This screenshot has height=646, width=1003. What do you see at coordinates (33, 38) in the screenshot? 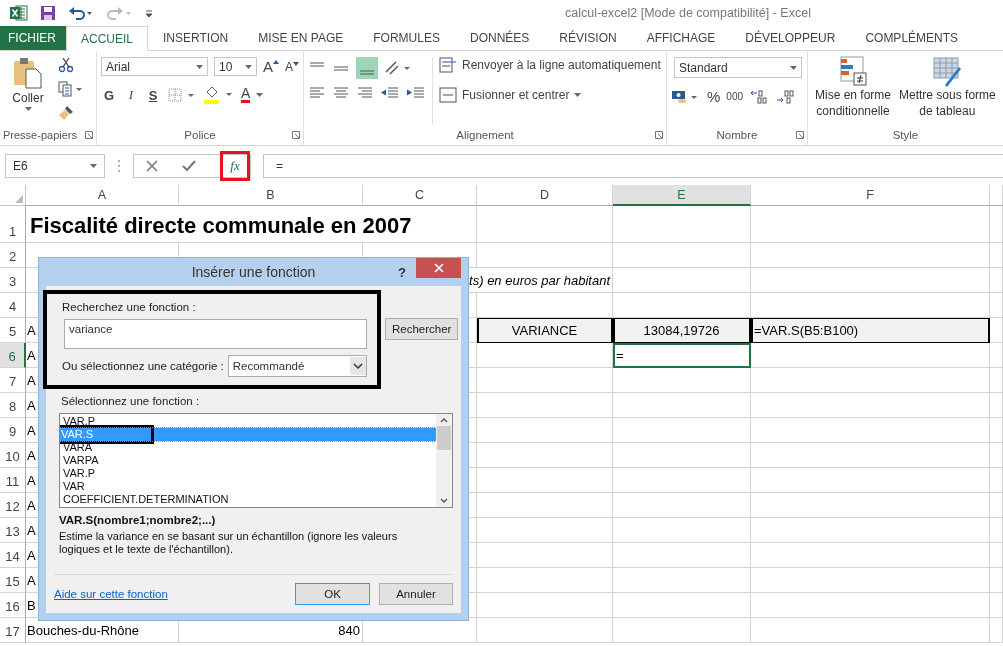
I see `ribbon-tab: FICHIER` at bounding box center [33, 38].